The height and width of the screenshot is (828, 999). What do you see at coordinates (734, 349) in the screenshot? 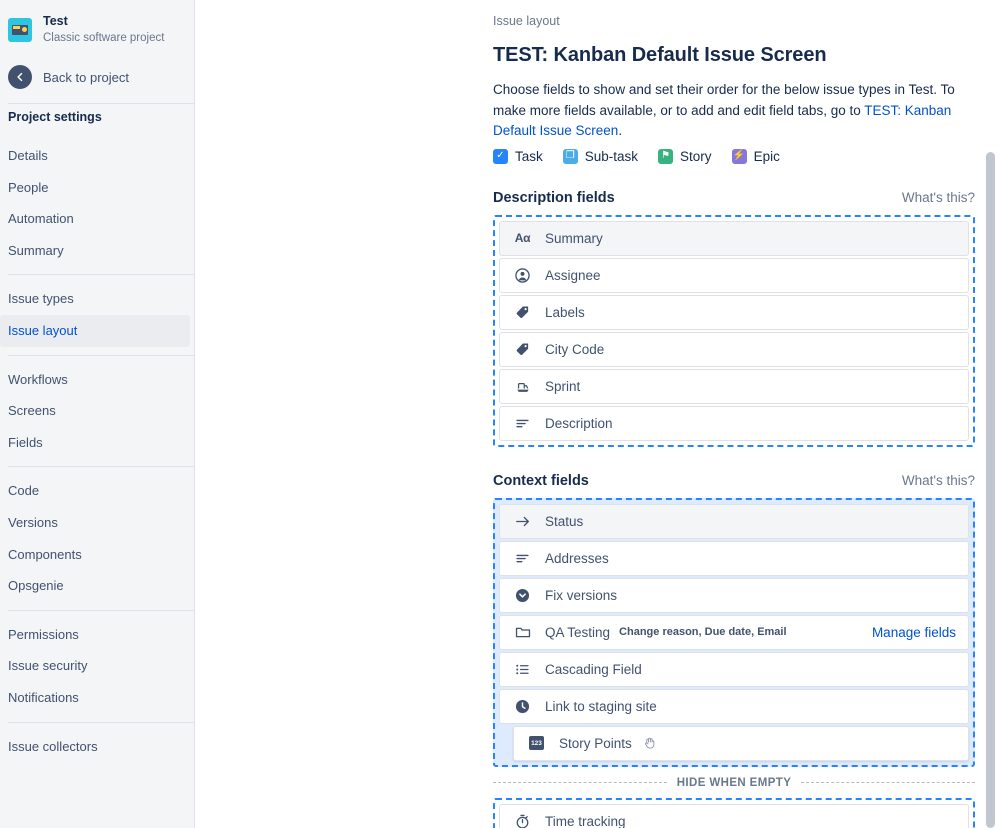
I see `field-row: City Code` at bounding box center [734, 349].